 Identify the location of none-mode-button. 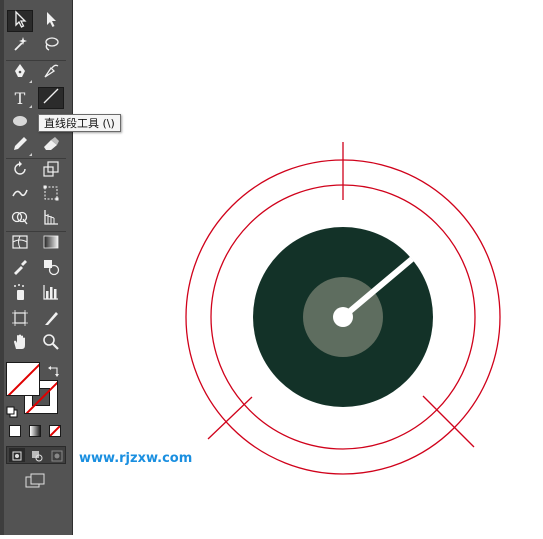
(55, 431).